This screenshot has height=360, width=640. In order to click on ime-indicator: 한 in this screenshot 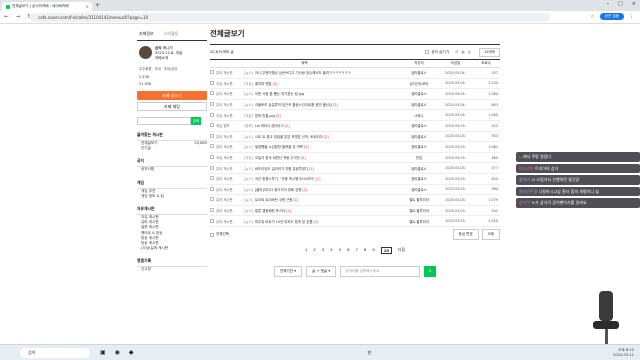, I will do `click(369, 353)`.